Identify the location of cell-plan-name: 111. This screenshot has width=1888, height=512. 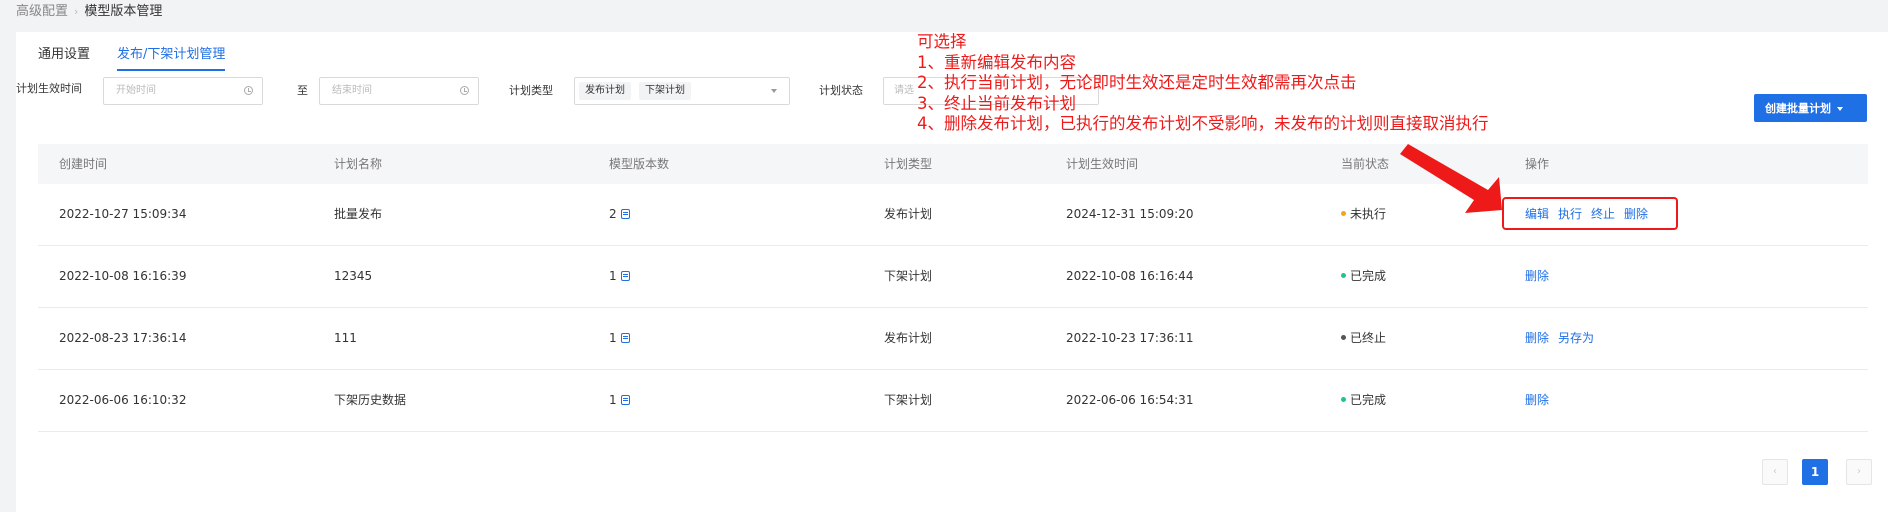
(345, 338).